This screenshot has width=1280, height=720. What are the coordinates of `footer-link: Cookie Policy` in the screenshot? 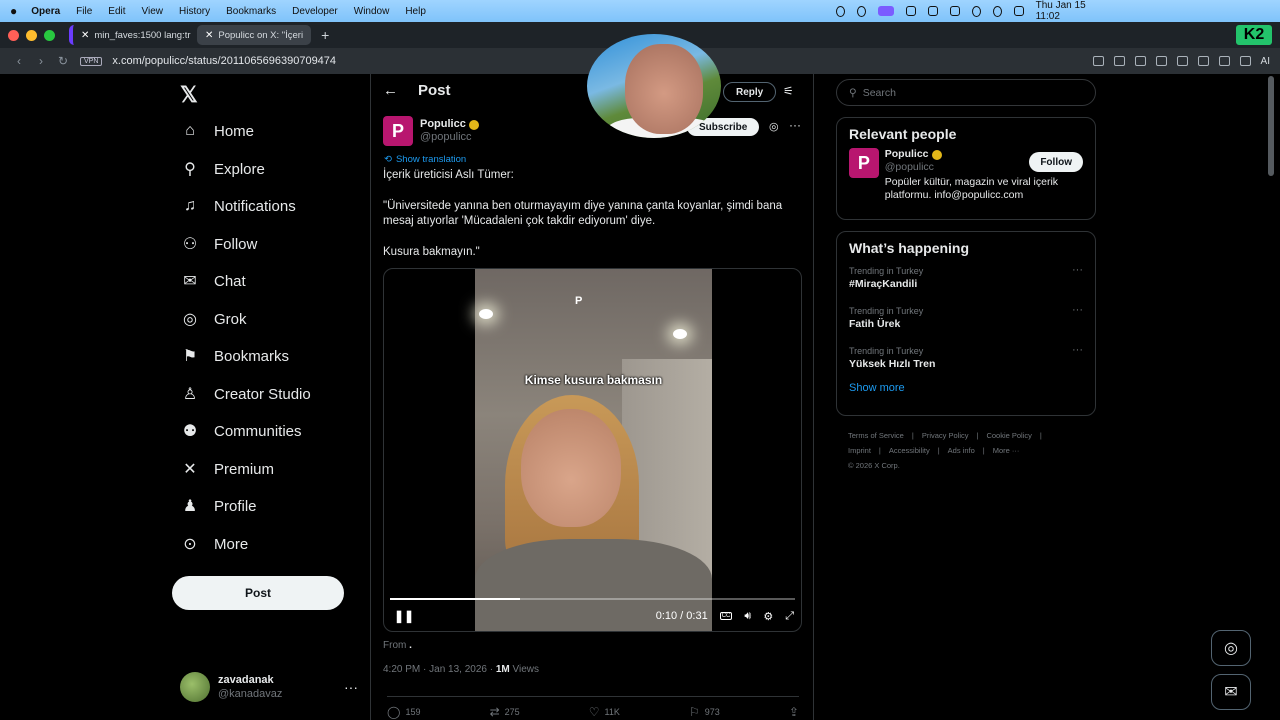 It's located at (1008, 435).